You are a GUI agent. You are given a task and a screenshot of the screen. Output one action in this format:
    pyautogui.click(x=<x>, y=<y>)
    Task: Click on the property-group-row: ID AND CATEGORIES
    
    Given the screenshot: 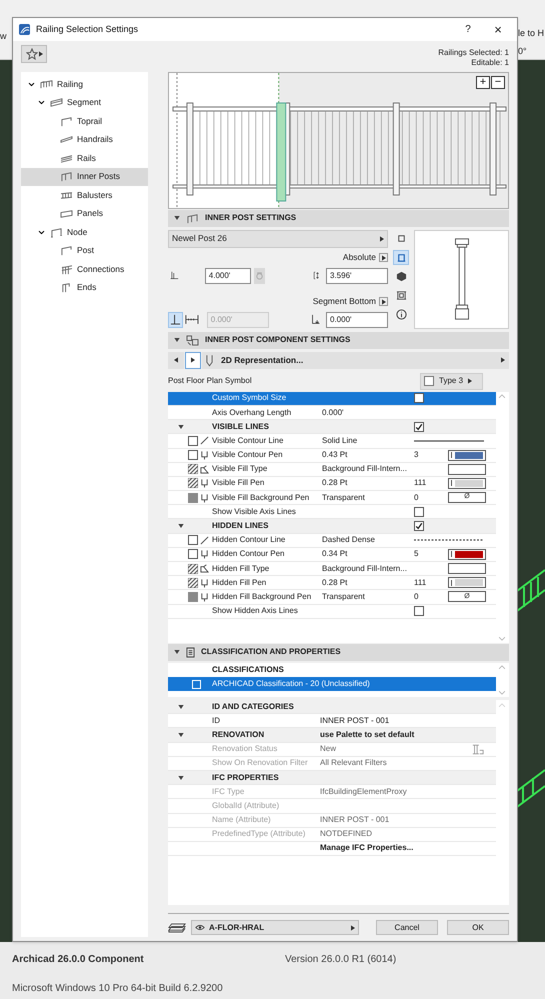 What is the action you would take?
    pyautogui.click(x=332, y=707)
    